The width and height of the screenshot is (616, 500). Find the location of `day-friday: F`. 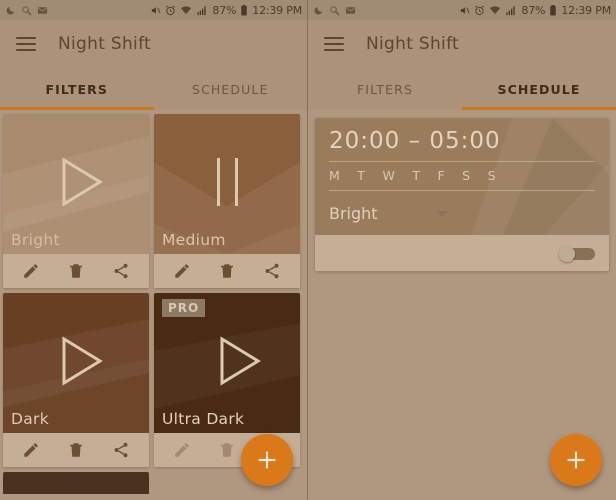

day-friday: F is located at coordinates (441, 175).